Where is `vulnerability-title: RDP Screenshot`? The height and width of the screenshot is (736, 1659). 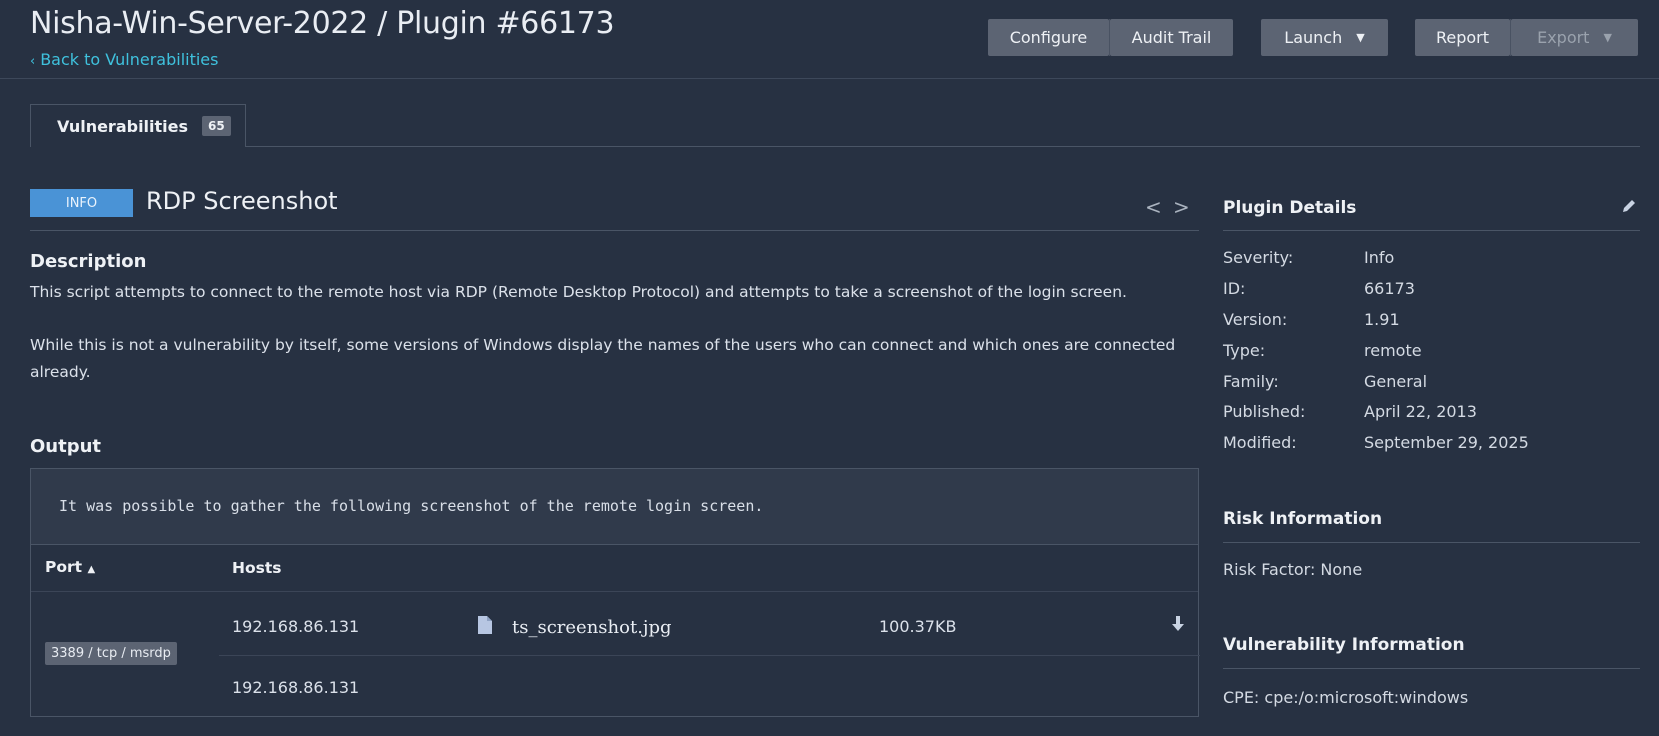 vulnerability-title: RDP Screenshot is located at coordinates (242, 201).